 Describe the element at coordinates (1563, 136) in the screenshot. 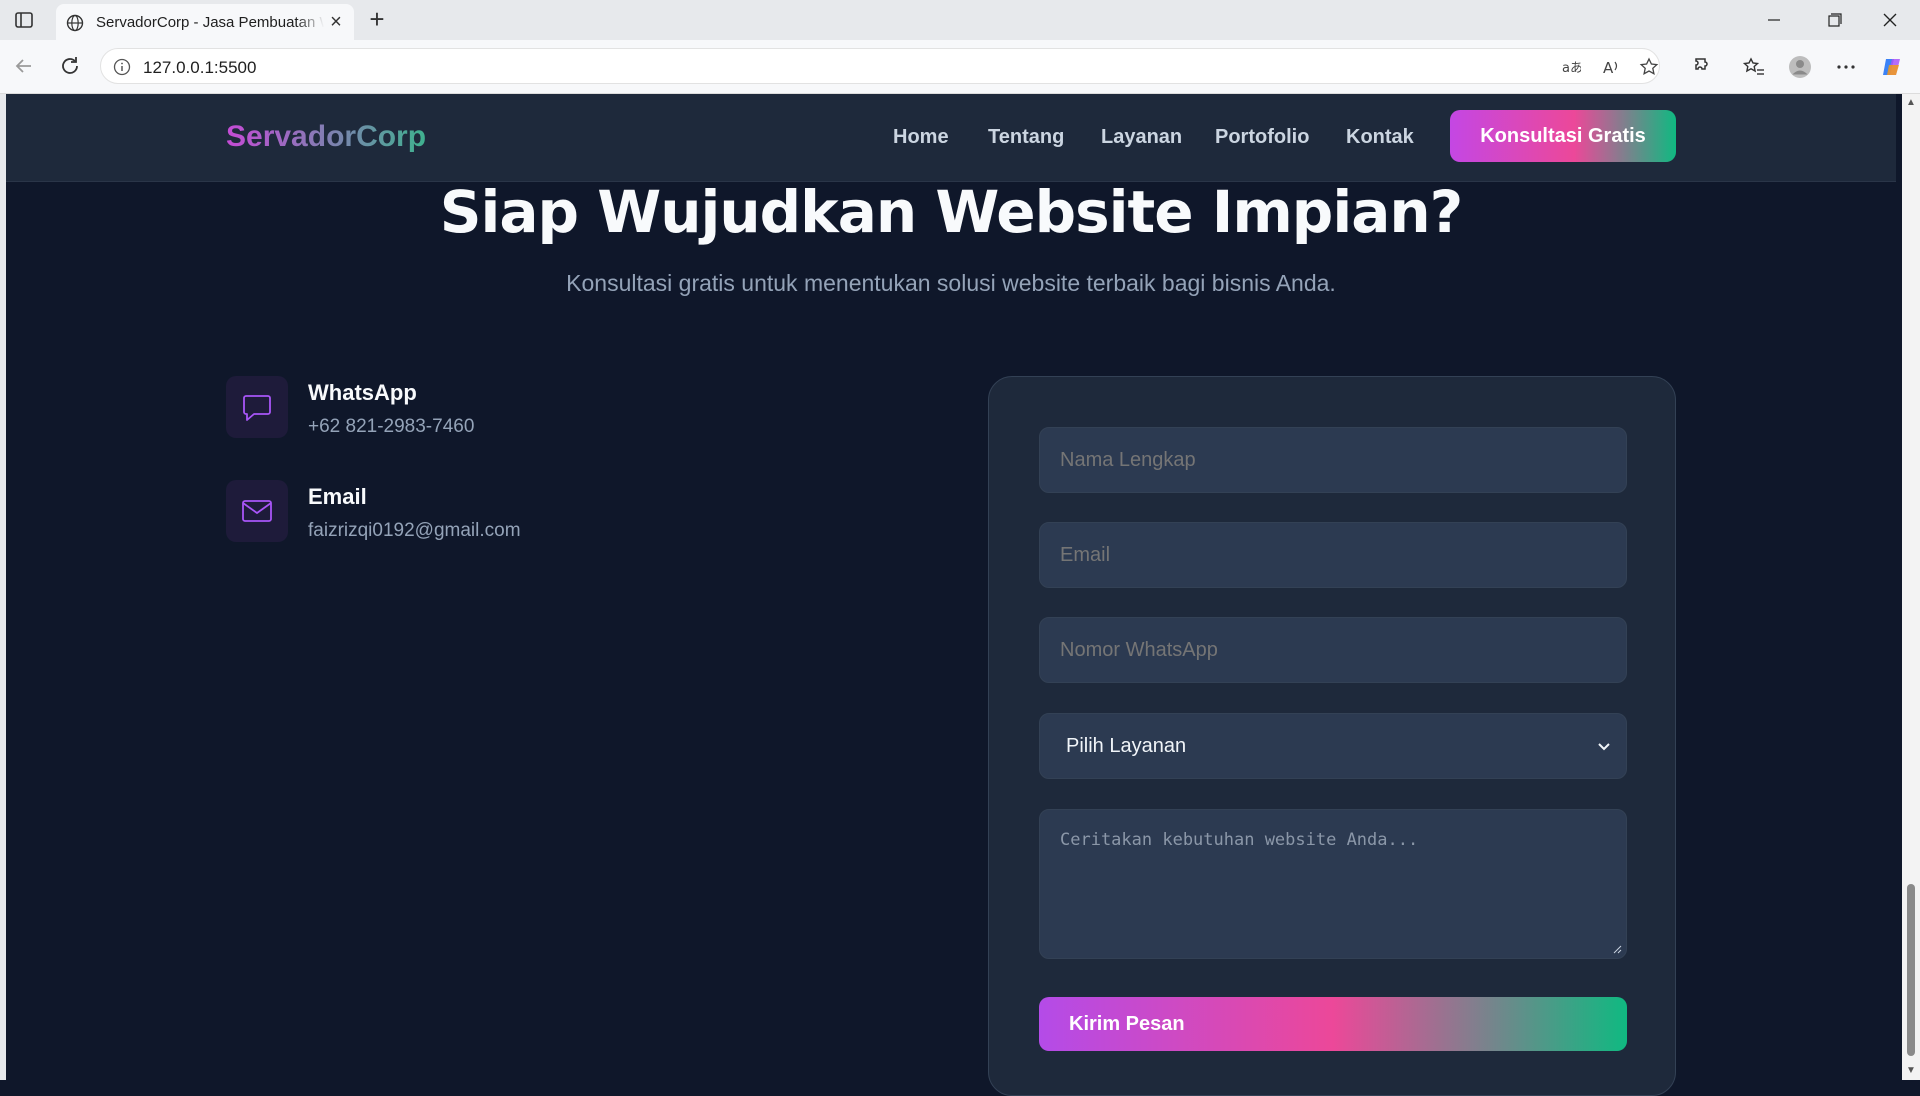

I see `konsultasi-gratis-button: Konsultasi Gratis` at that location.